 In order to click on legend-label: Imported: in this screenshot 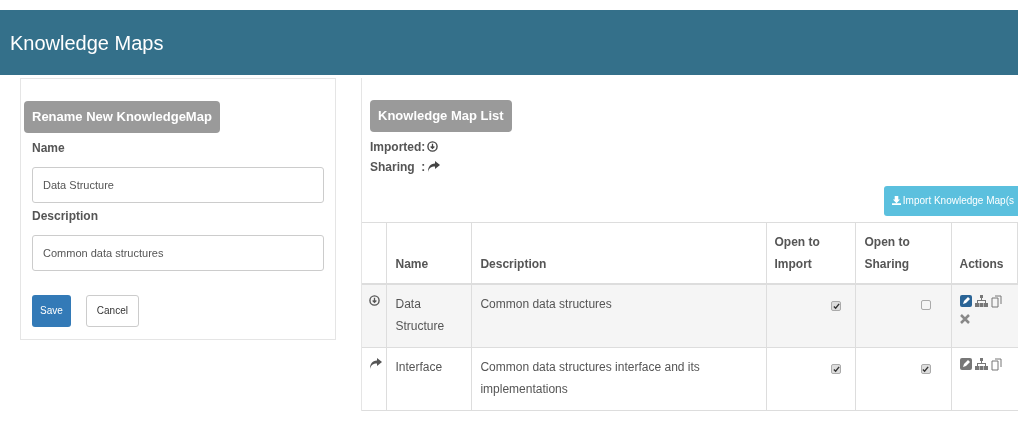, I will do `click(398, 147)`.